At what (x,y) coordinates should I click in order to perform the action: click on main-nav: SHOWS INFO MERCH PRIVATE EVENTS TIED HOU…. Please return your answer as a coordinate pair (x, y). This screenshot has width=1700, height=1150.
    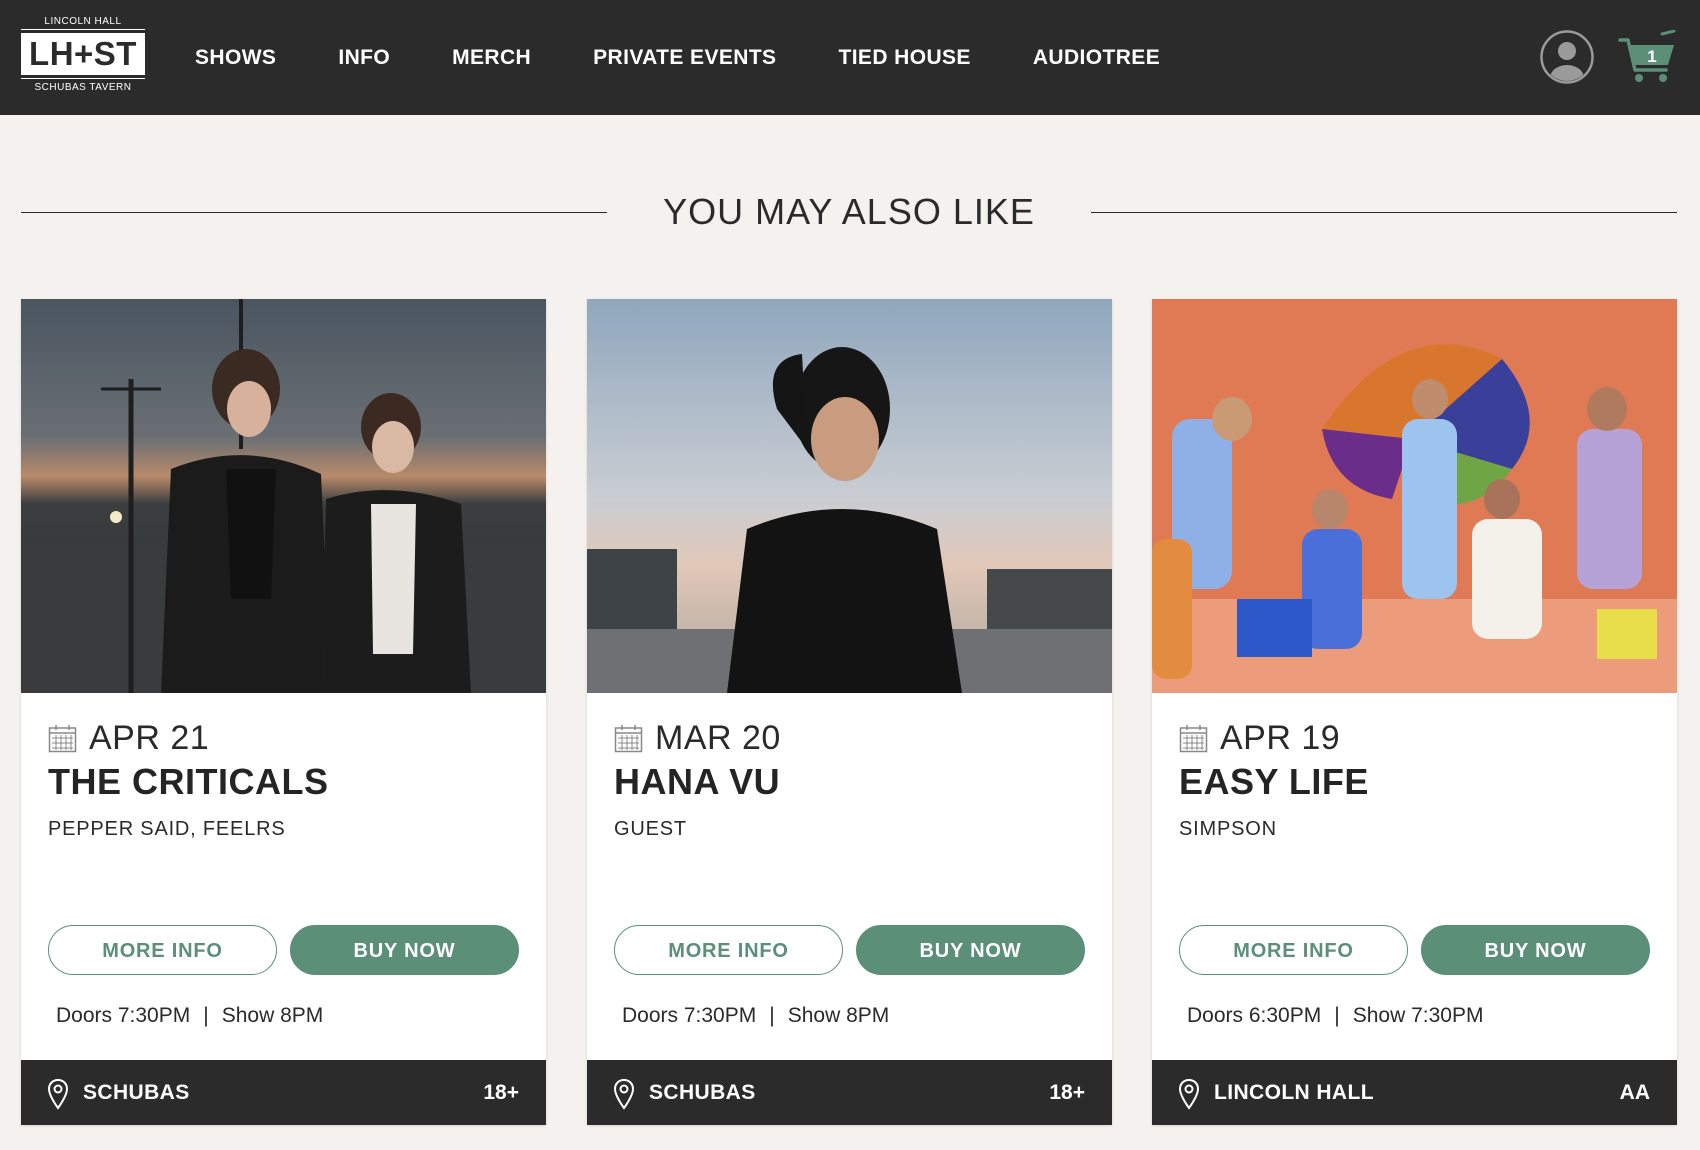
    Looking at the image, I should click on (708, 57).